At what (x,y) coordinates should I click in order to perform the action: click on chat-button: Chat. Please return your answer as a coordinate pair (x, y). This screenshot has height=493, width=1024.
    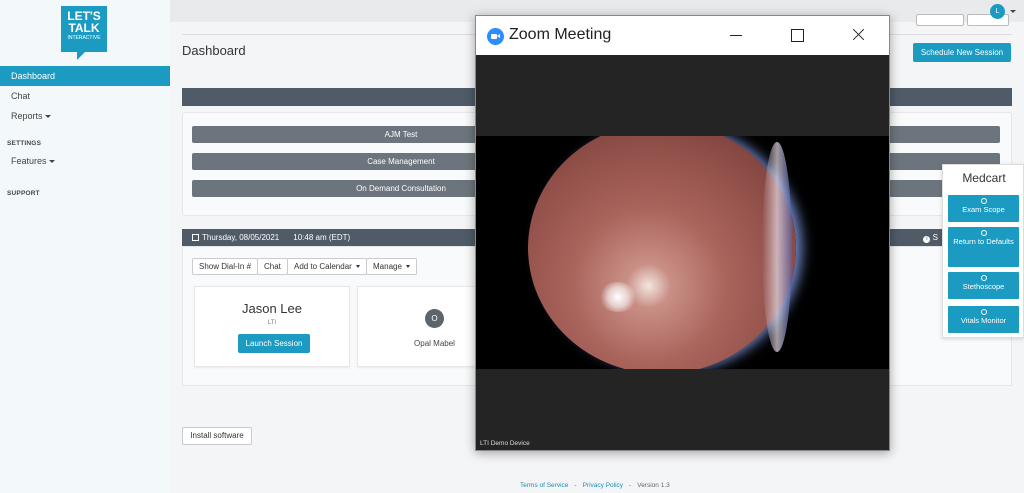
    Looking at the image, I should click on (272, 266).